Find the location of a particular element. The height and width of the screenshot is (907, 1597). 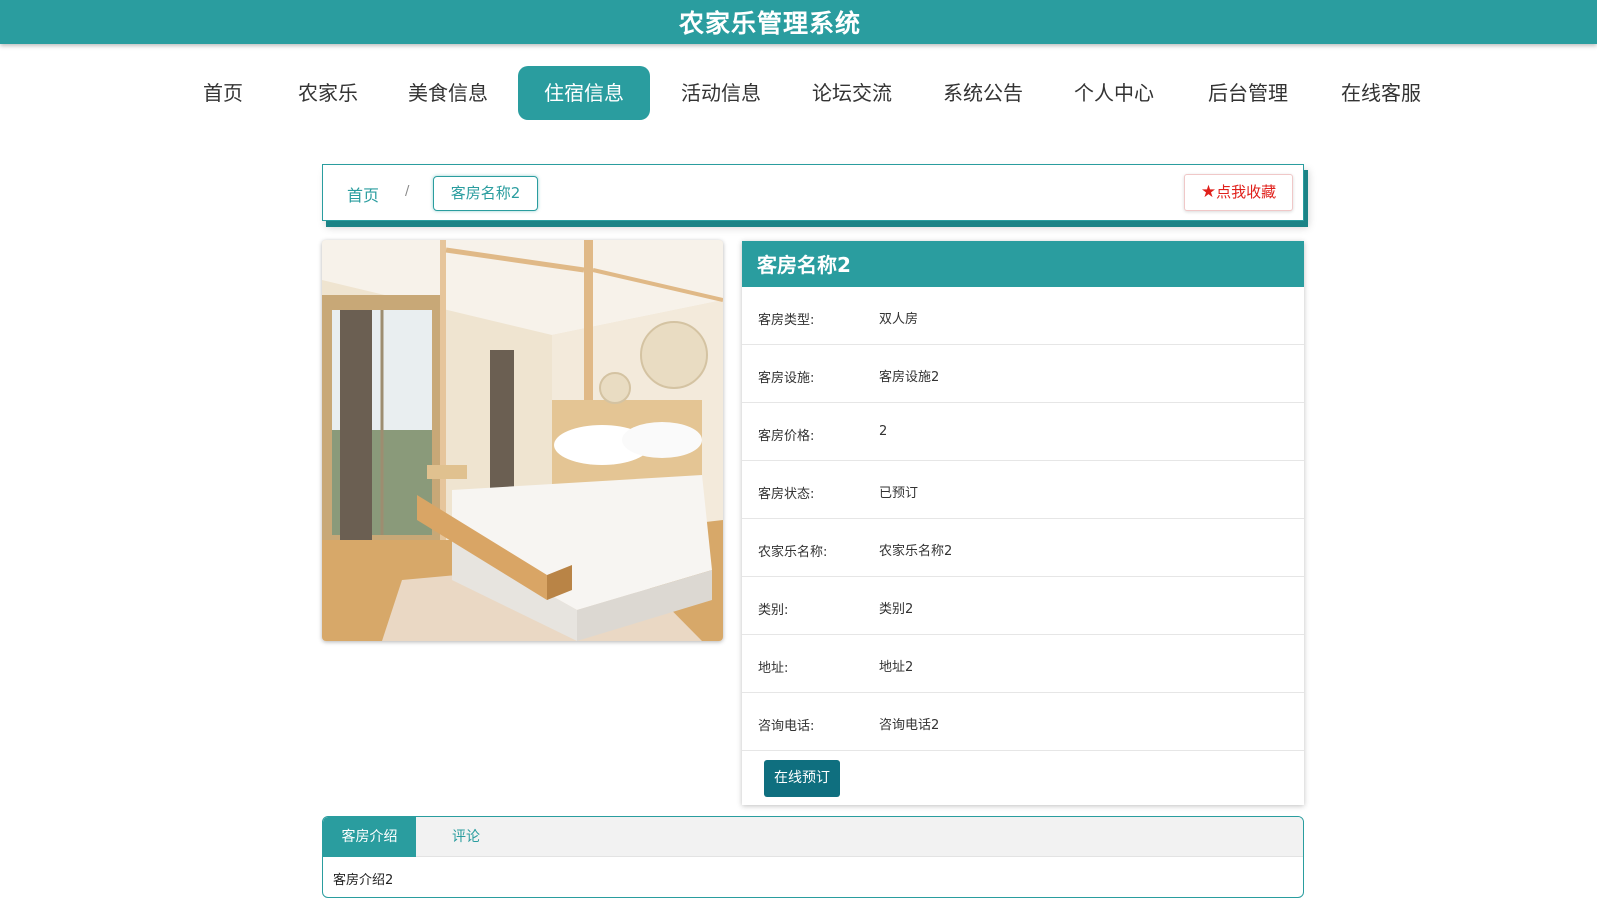

favorite-button: ★点我收藏 is located at coordinates (1238, 192).